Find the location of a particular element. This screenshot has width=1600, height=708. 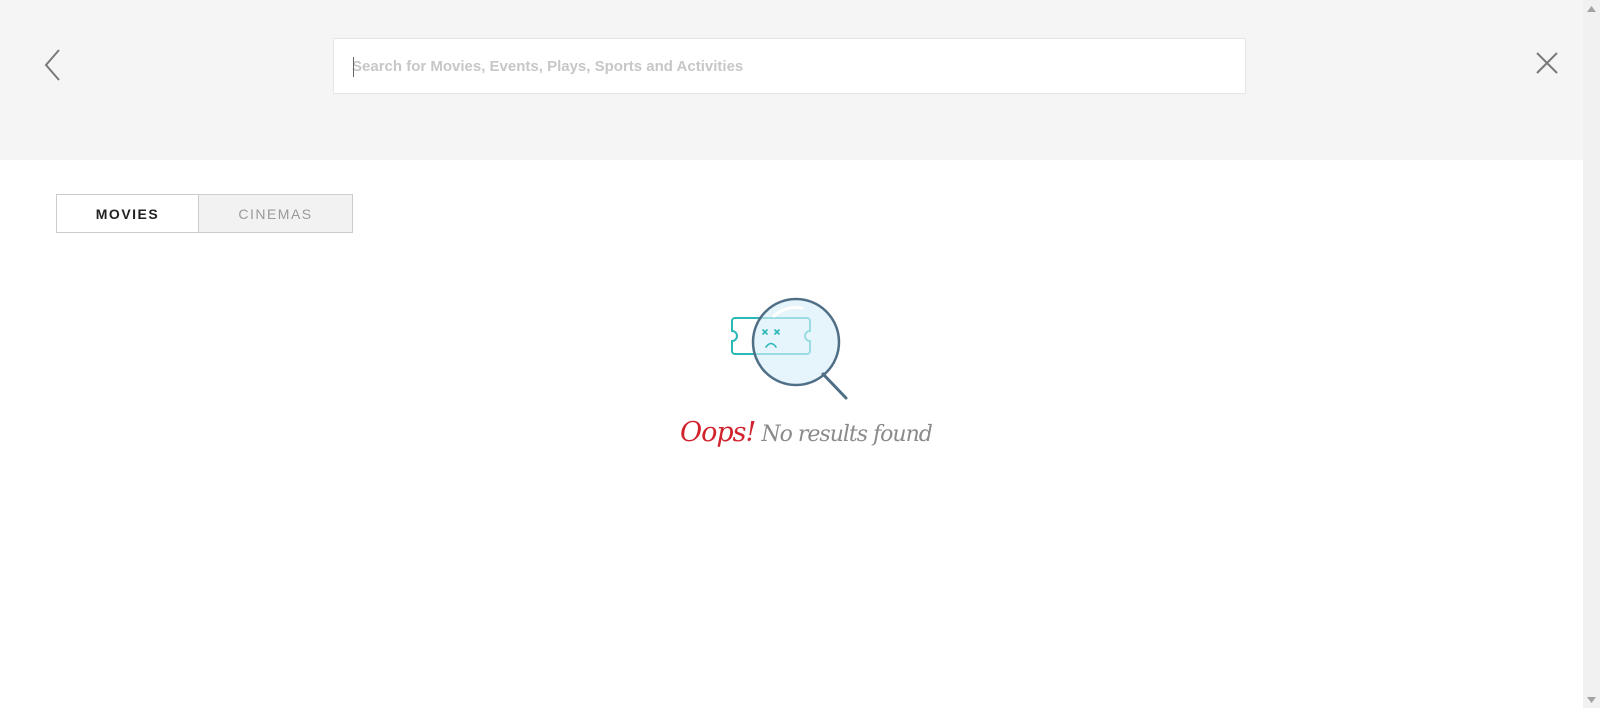

tab-movies: MOVIES is located at coordinates (128, 213).